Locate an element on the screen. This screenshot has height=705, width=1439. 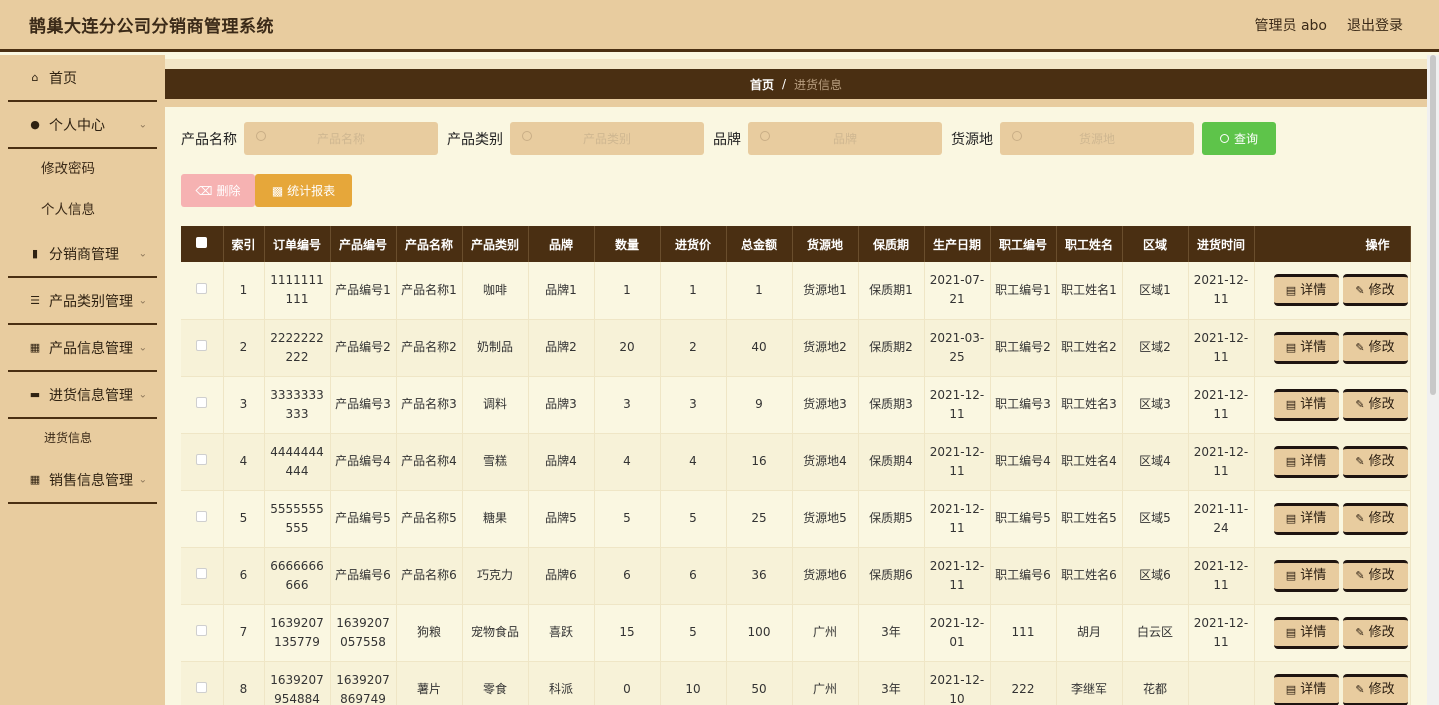
breadcrumb-home: 首页 is located at coordinates (762, 84).